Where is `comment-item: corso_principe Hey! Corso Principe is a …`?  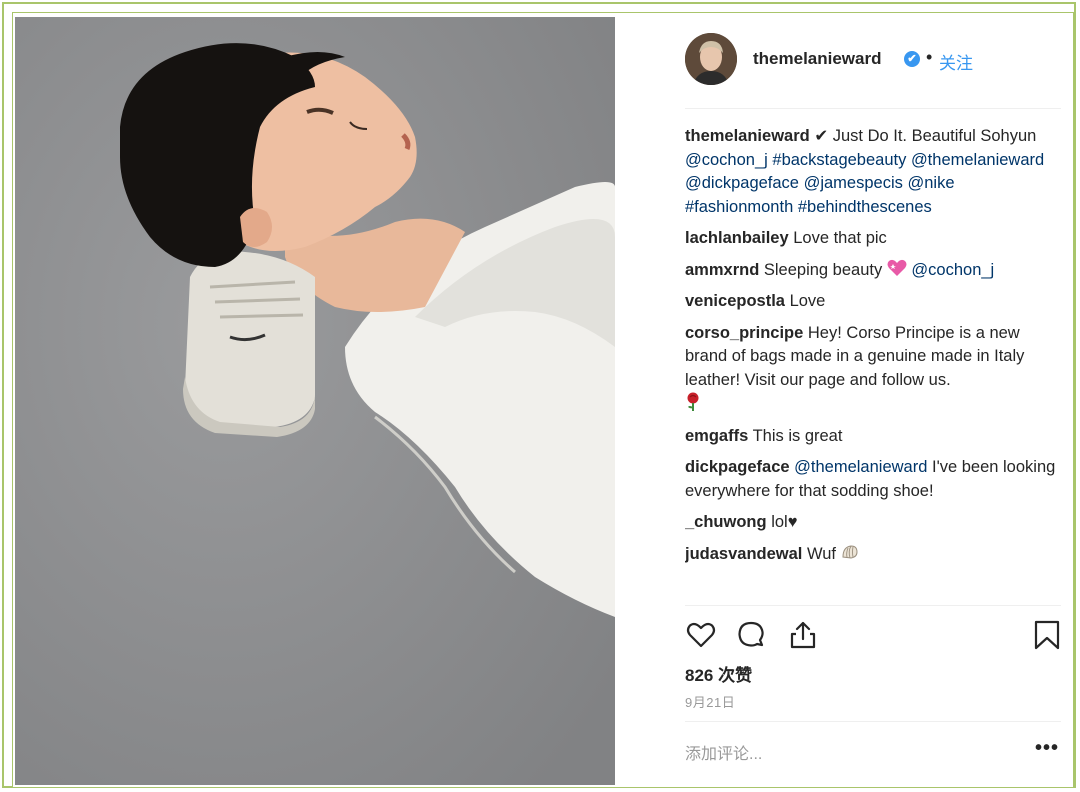
comment-item: corso_principe Hey! Corso Principe is a … is located at coordinates (873, 369).